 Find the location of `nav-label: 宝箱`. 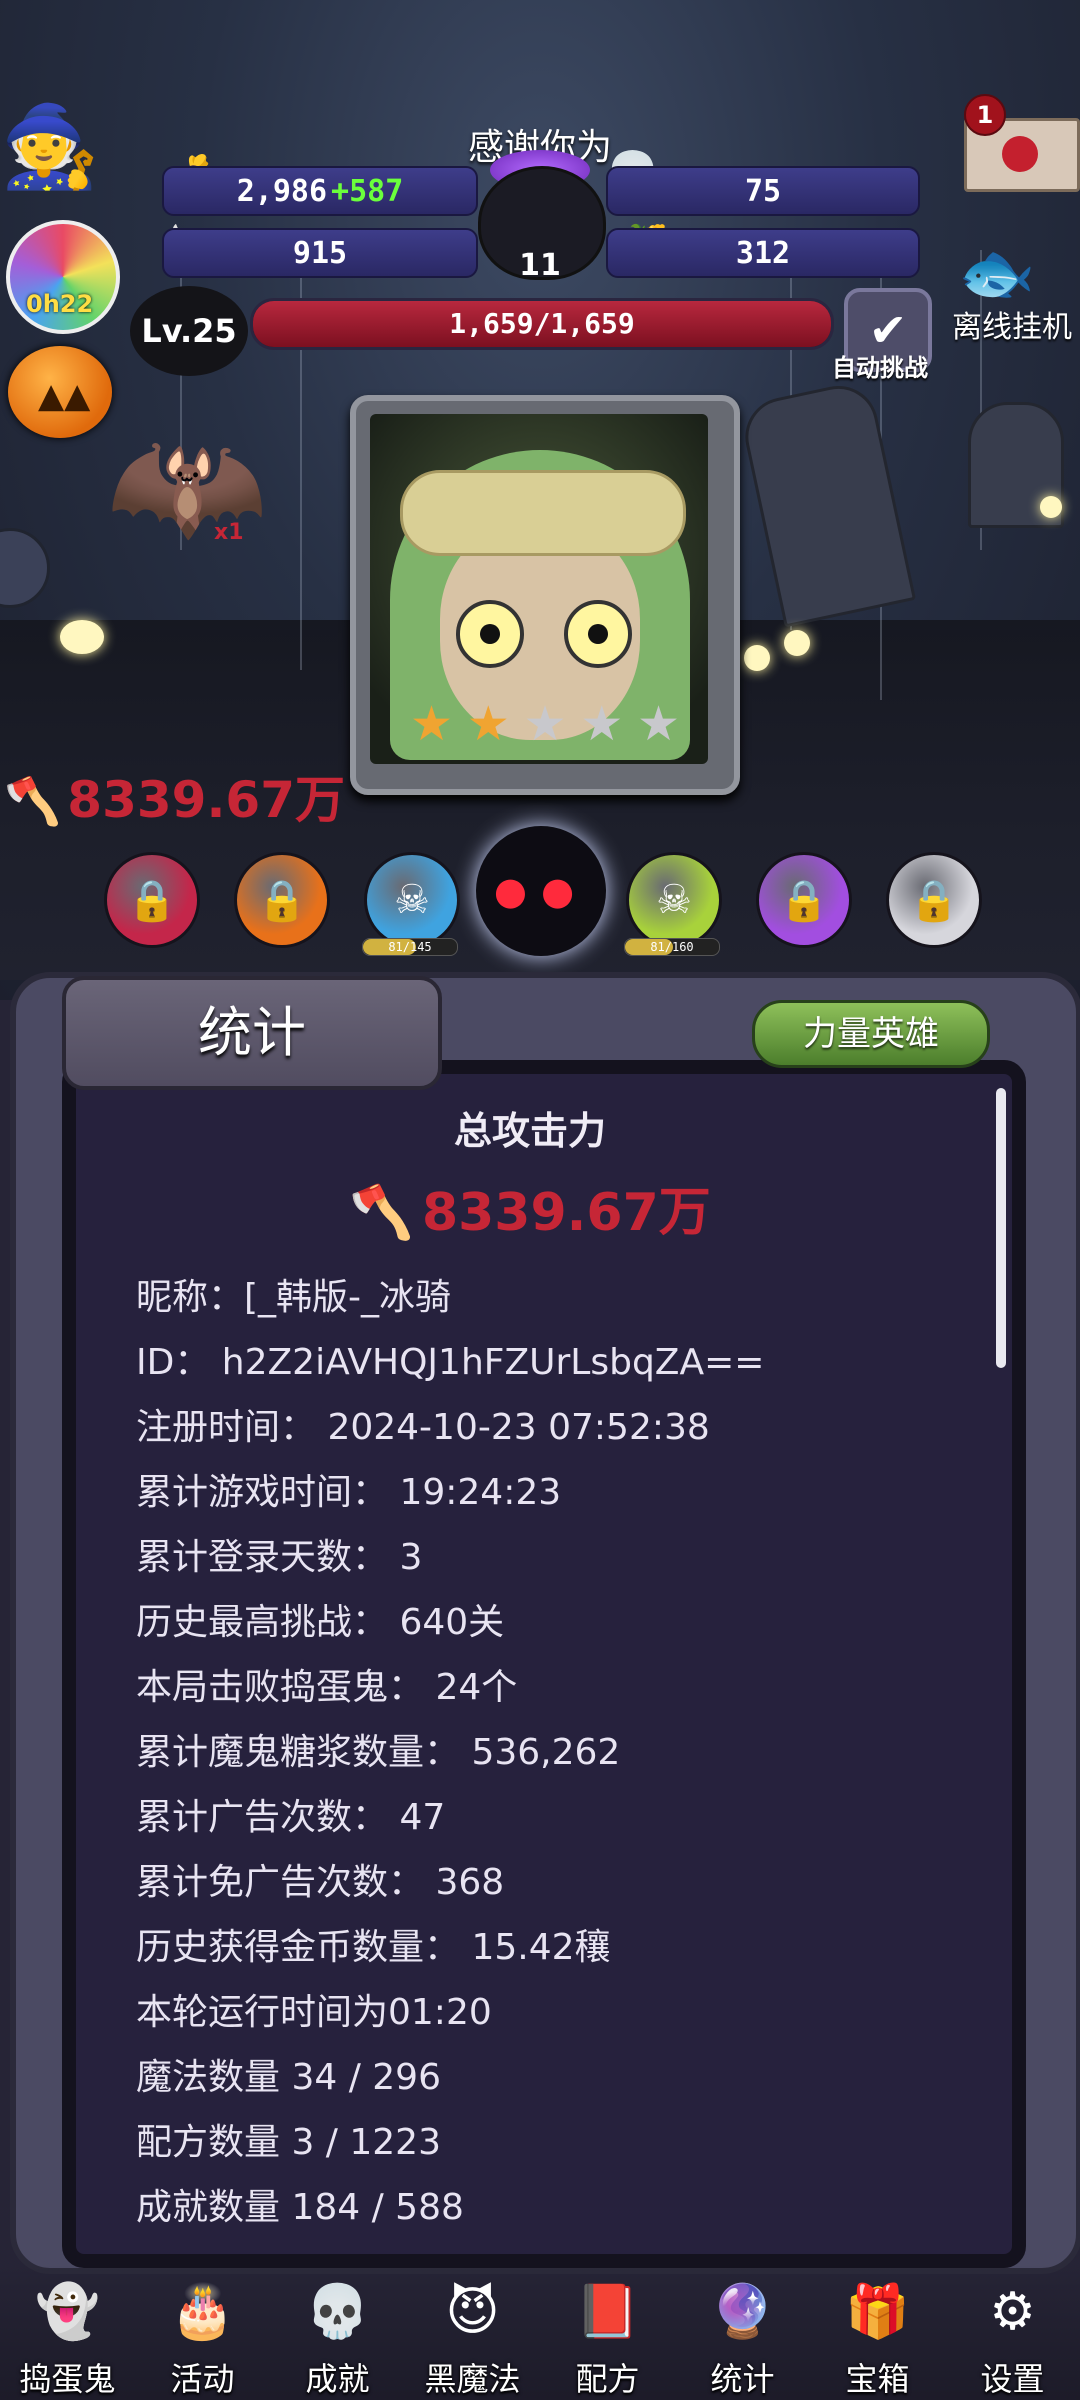

nav-label: 宝箱 is located at coordinates (877, 2379).